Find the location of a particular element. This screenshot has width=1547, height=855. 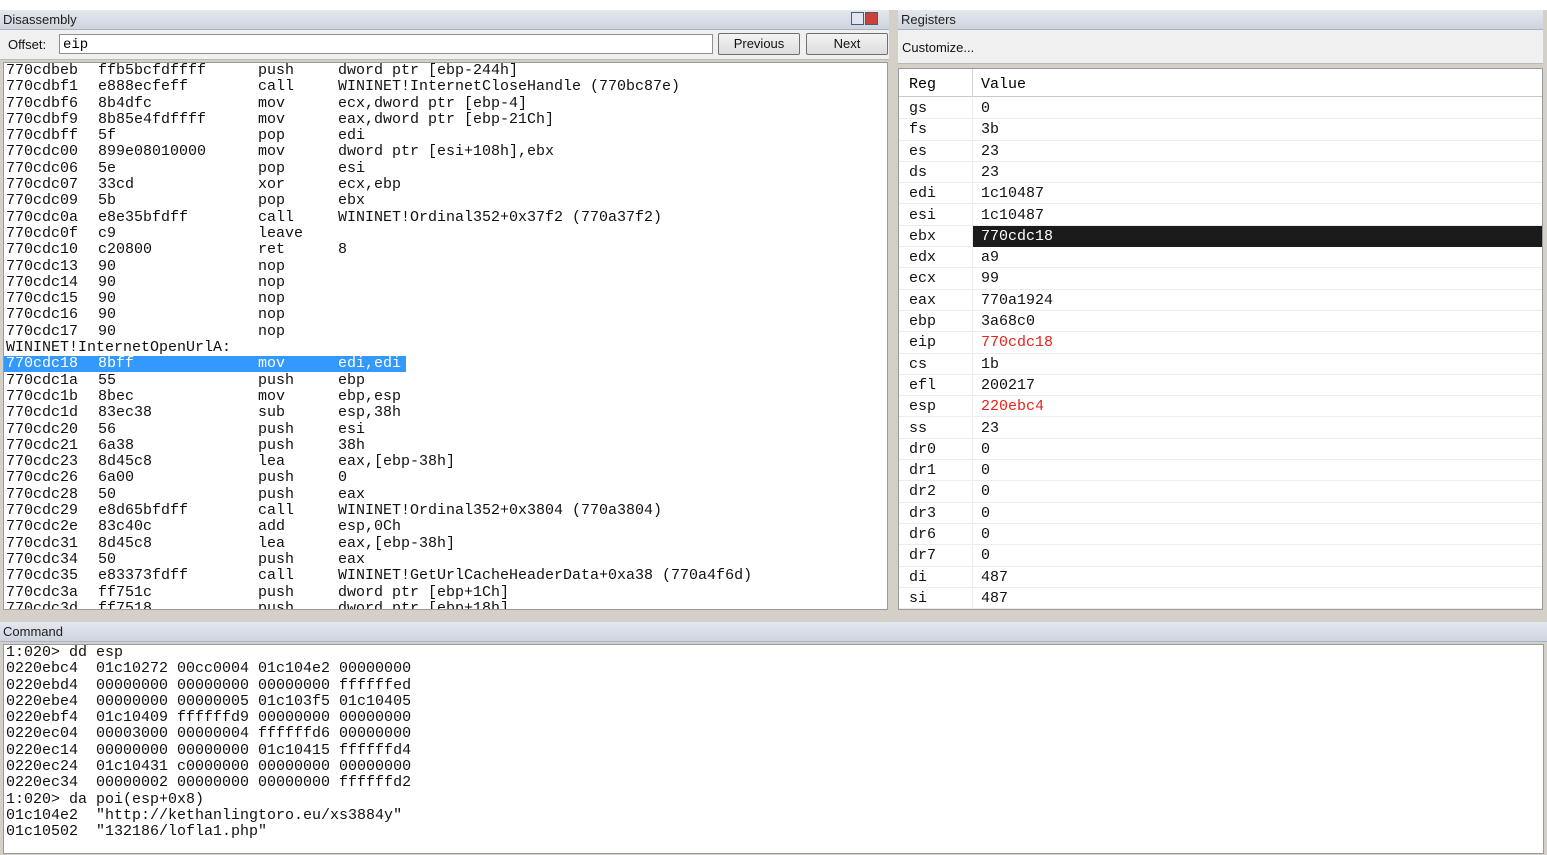

reg-column-header: Reg is located at coordinates (922, 84).